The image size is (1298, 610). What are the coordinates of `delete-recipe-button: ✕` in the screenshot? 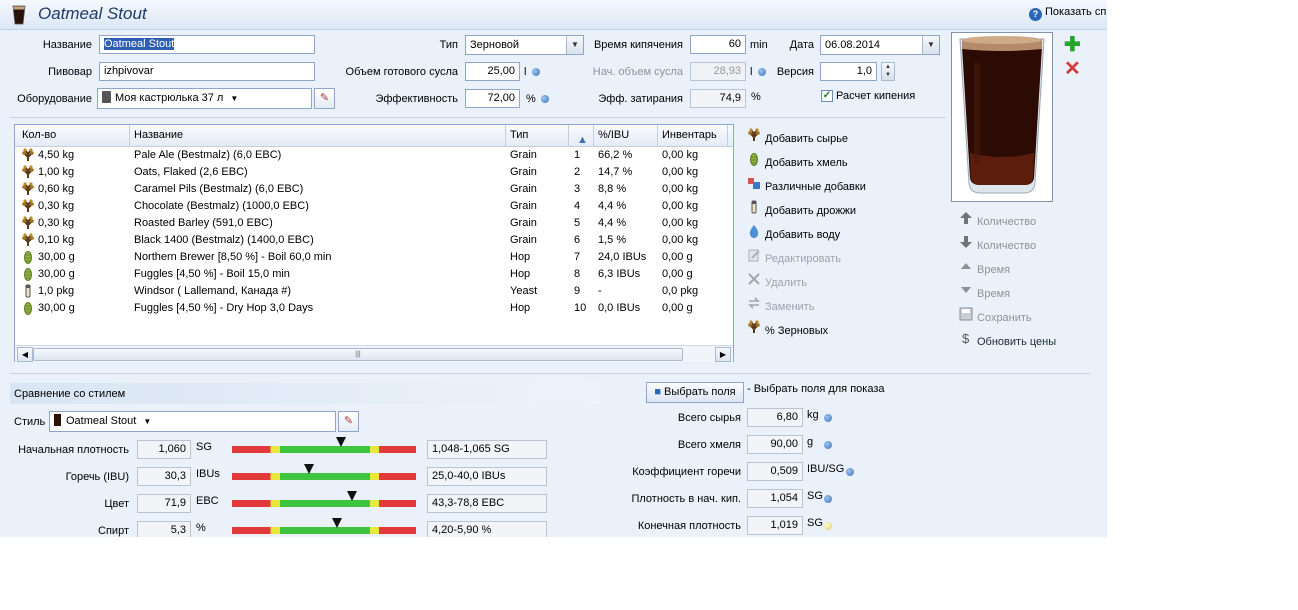 It's located at (1072, 69).